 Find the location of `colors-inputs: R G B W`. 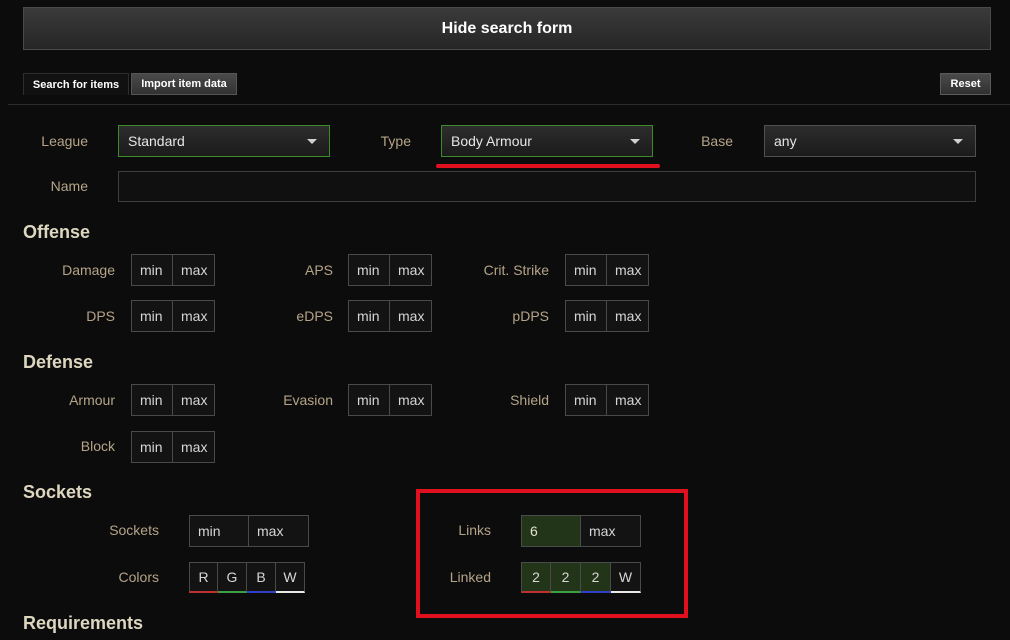

colors-inputs: R G B W is located at coordinates (247, 578).